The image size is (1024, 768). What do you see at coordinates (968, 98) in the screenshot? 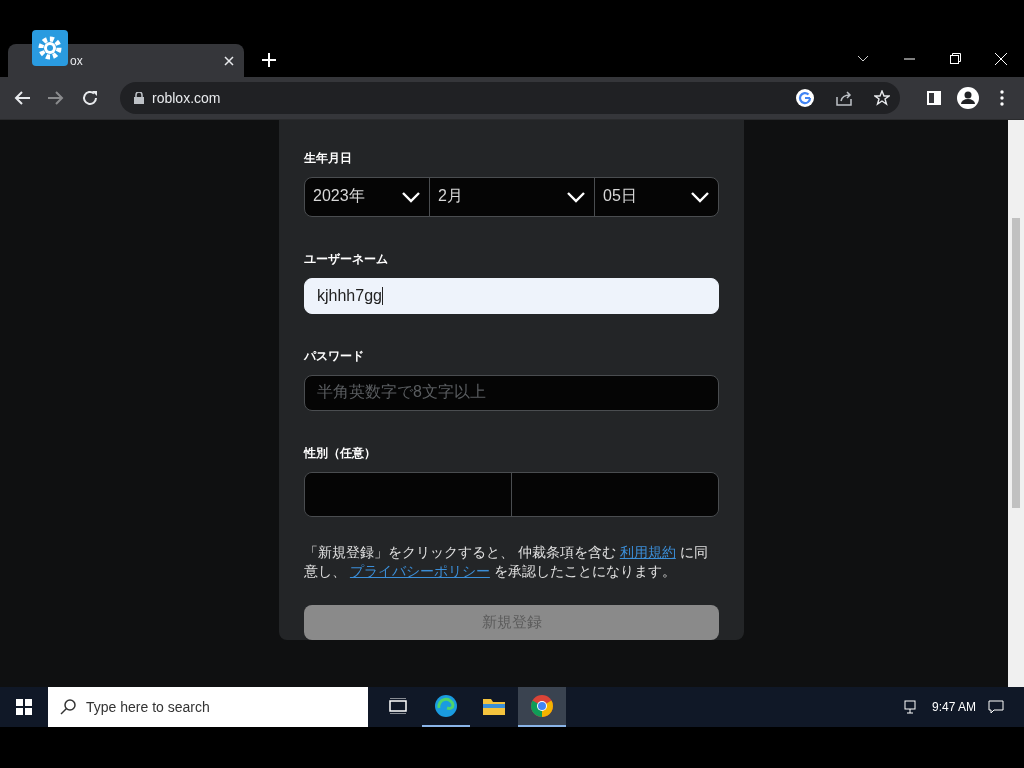
I see `profile-icon` at bounding box center [968, 98].